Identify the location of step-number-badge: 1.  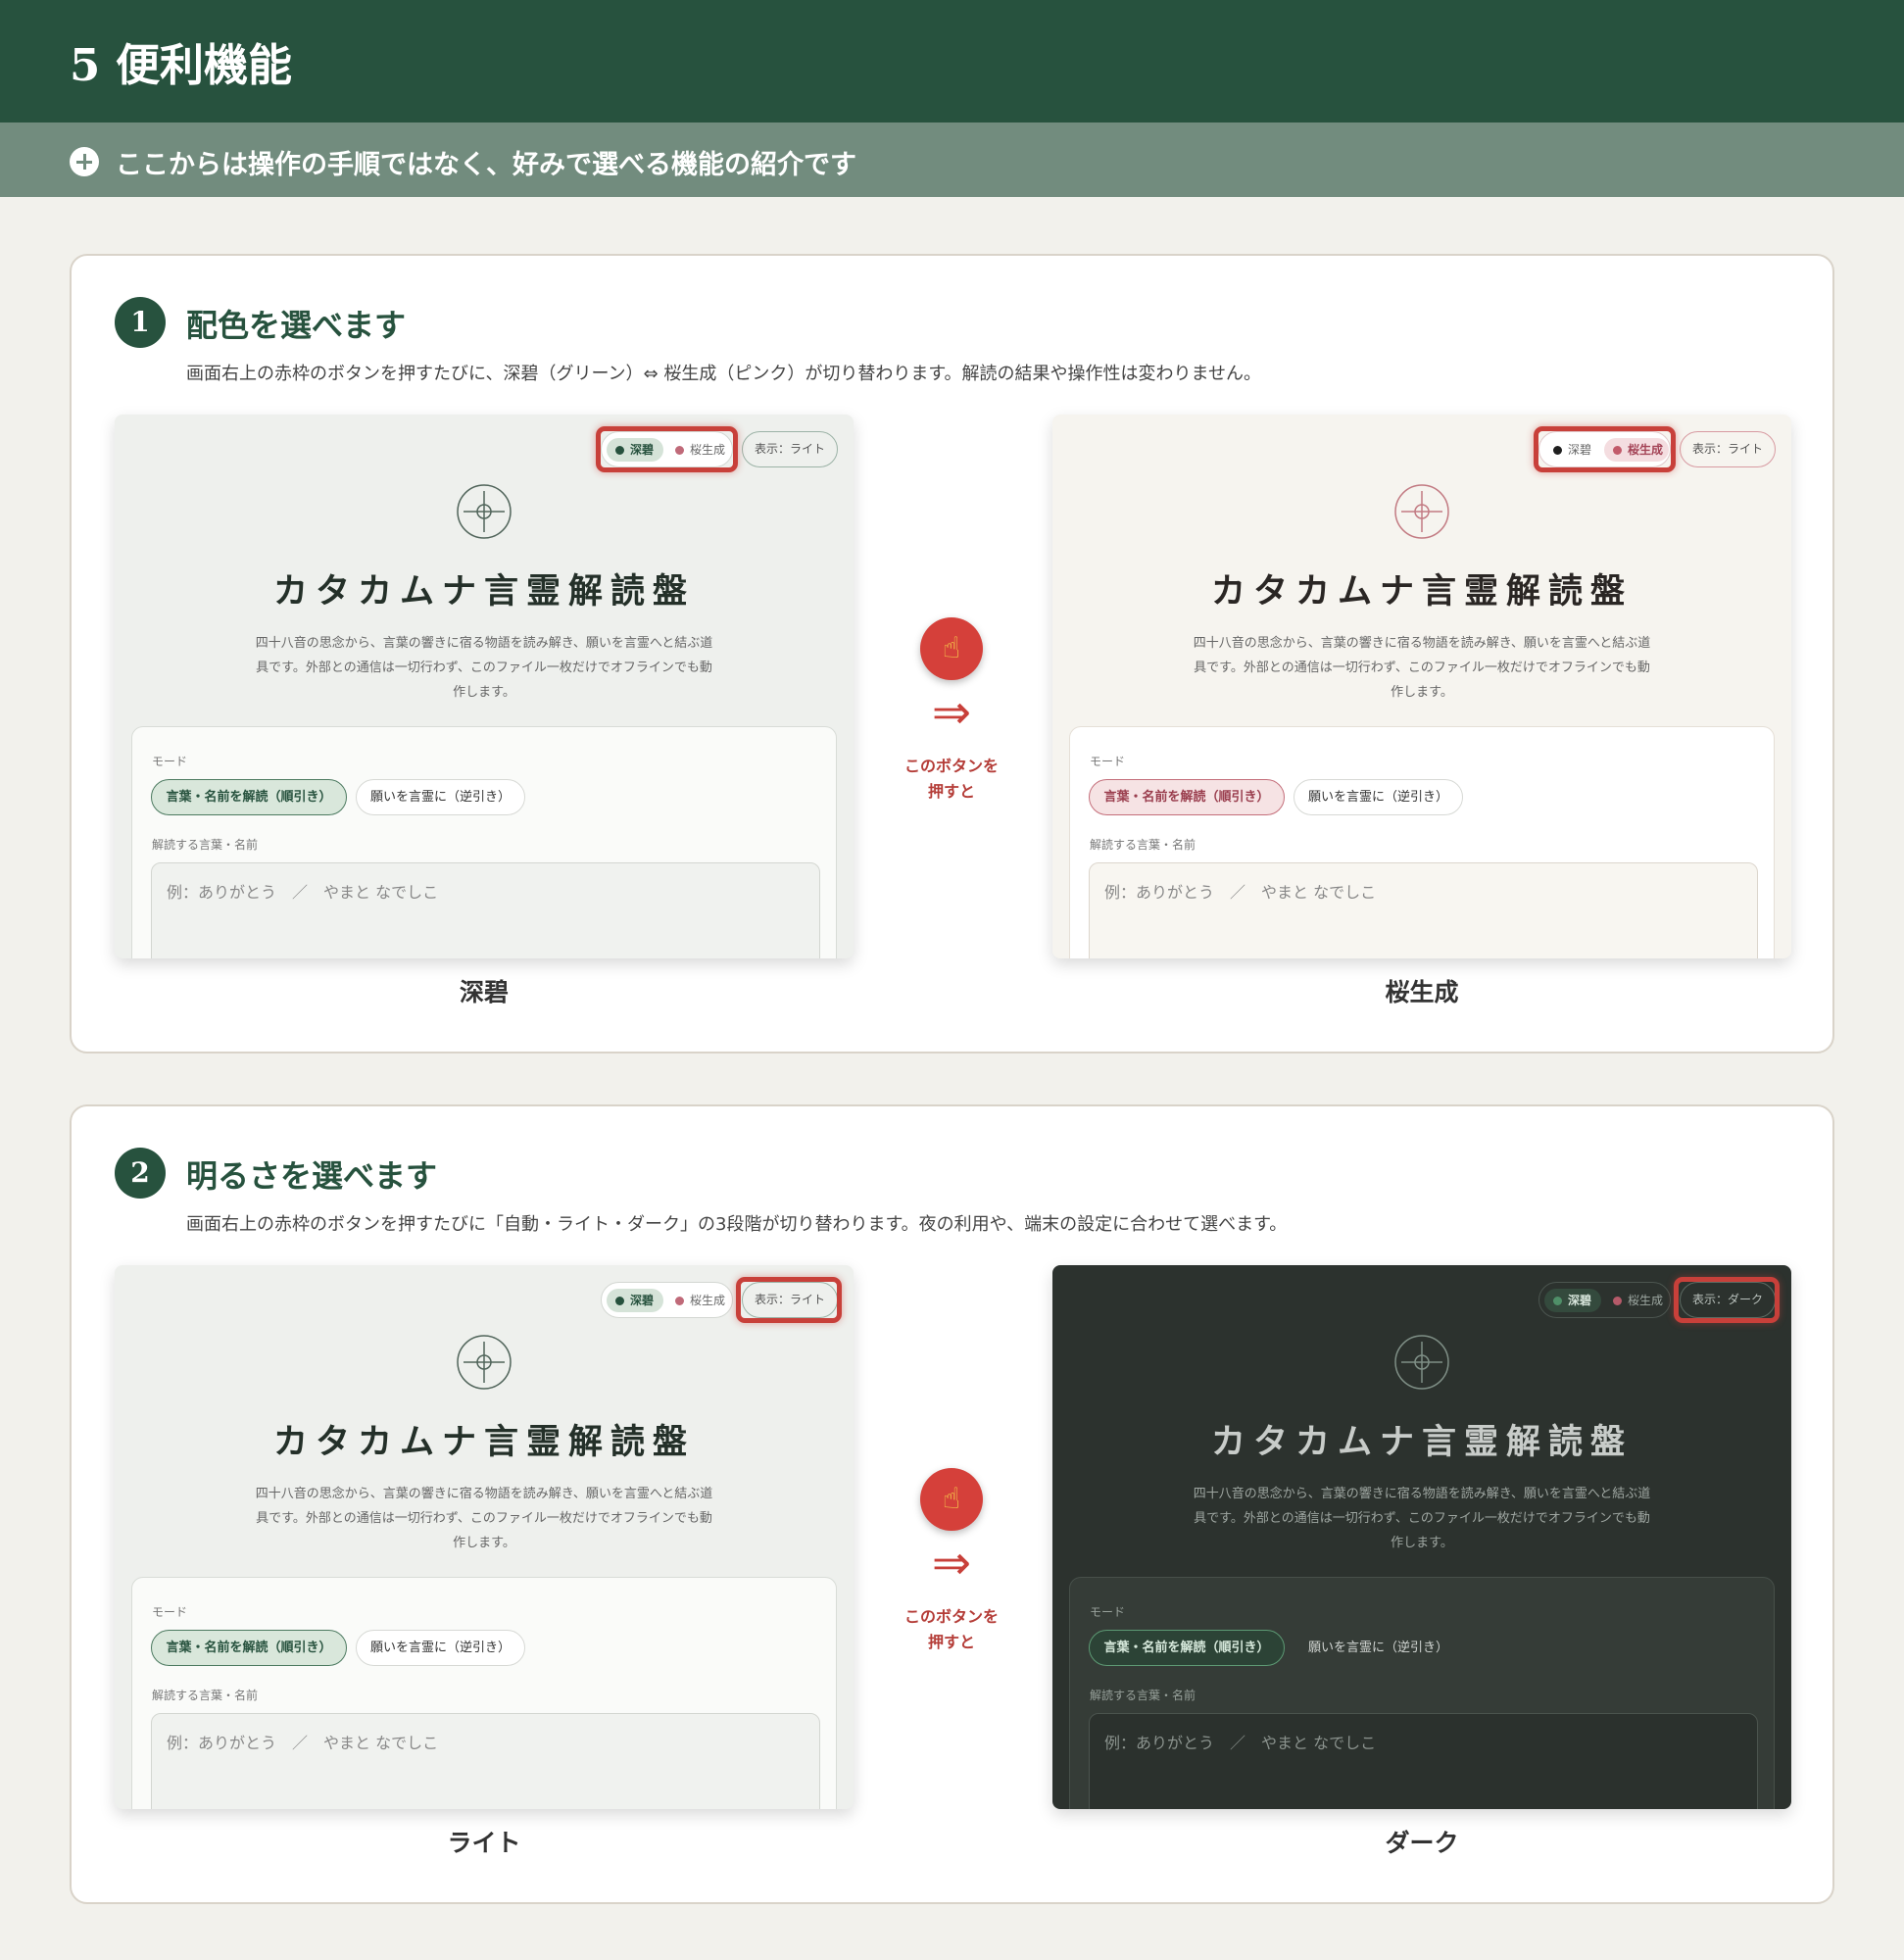
(140, 322).